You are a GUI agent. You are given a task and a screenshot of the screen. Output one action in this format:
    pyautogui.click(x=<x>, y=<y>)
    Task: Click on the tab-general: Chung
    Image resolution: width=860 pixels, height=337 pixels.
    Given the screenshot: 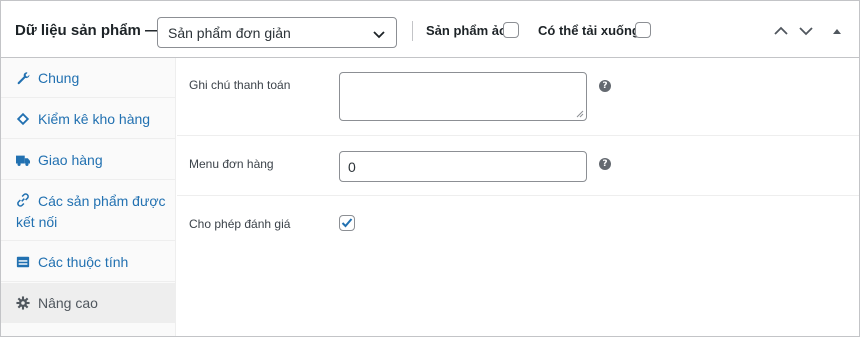 What is the action you would take?
    pyautogui.click(x=88, y=78)
    